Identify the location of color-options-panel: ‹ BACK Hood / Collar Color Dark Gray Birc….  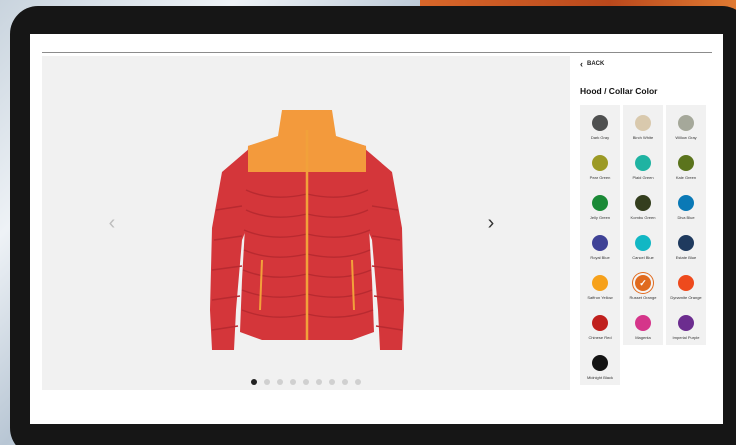
(645, 226).